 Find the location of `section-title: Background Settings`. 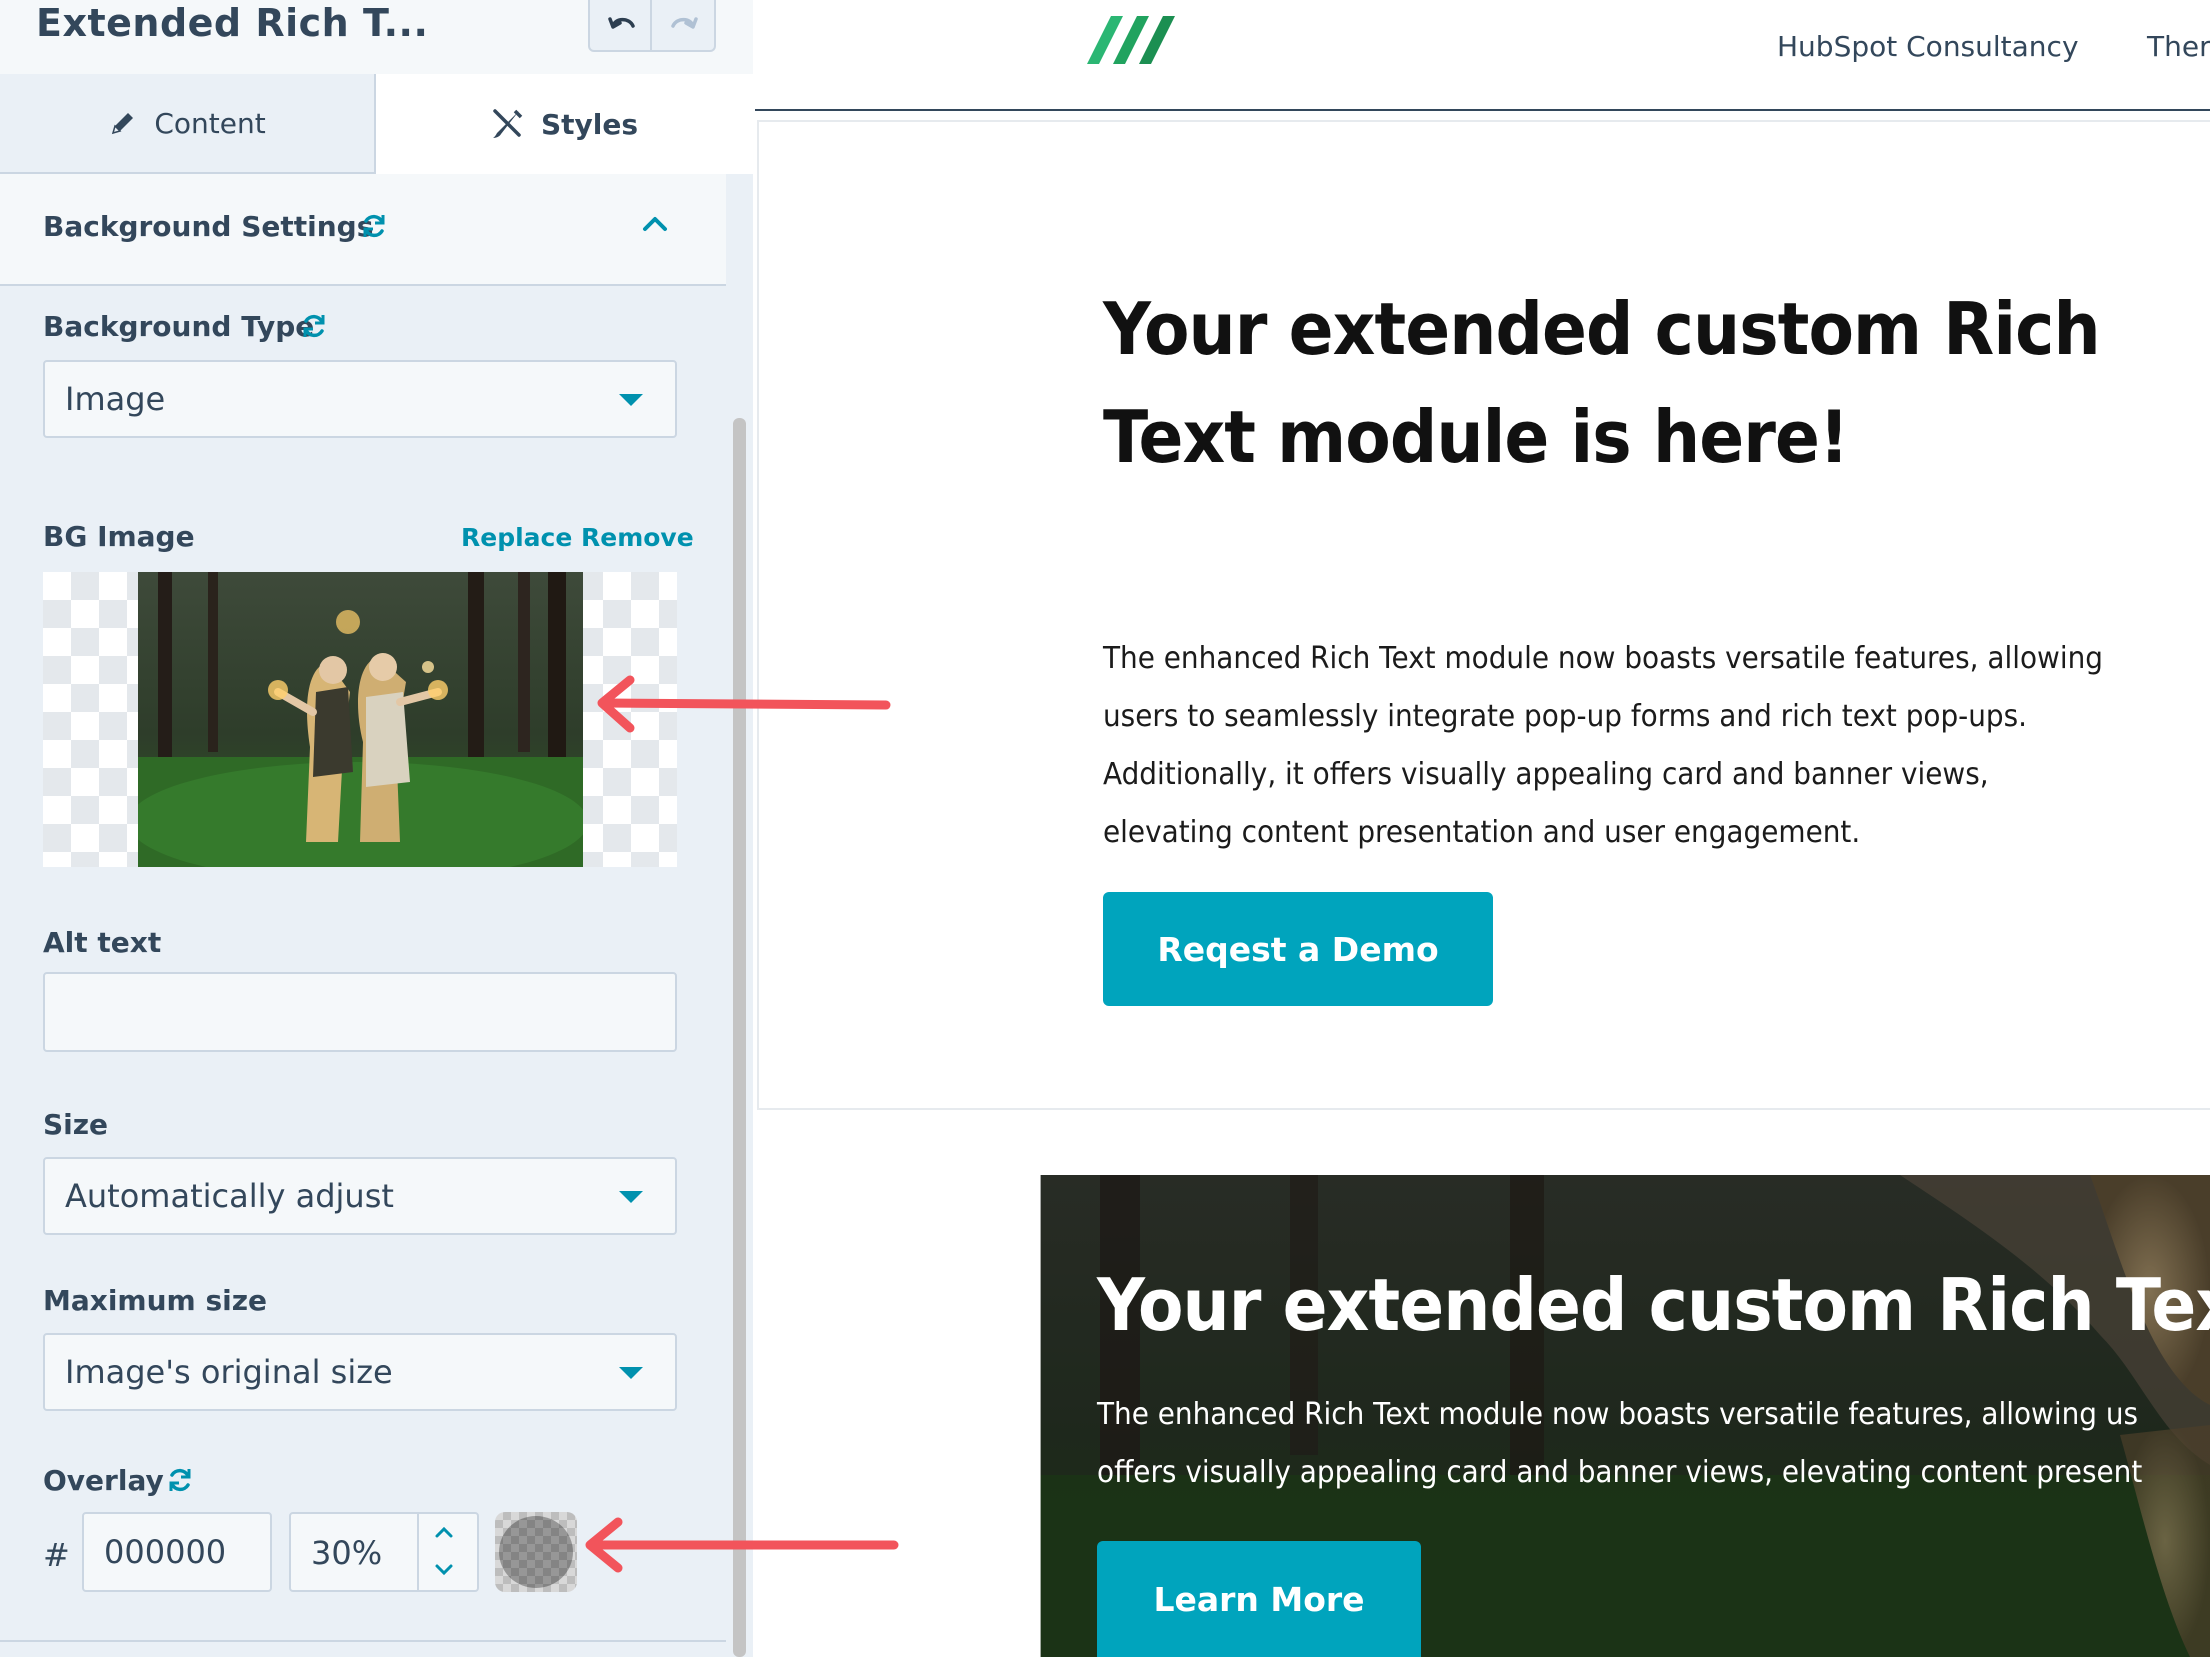

section-title: Background Settings is located at coordinates (208, 226).